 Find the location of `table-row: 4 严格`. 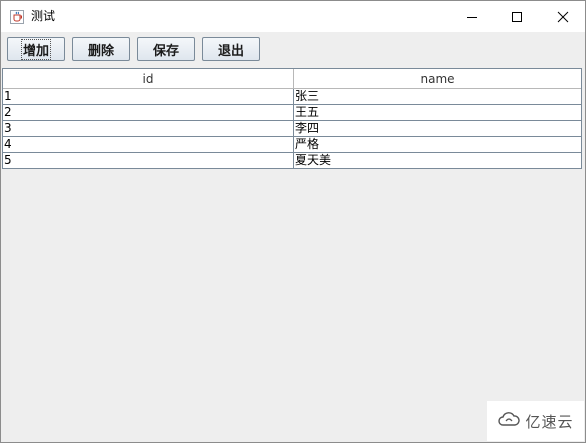

table-row: 4 严格 is located at coordinates (292, 145).